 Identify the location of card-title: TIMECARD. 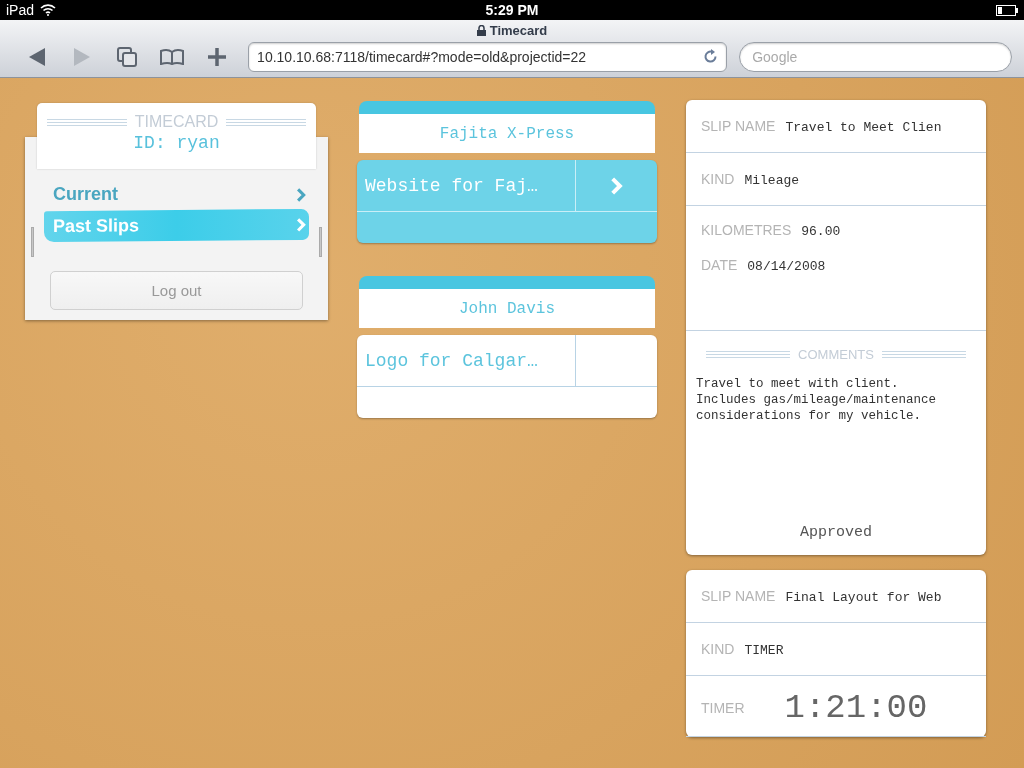
(176, 122).